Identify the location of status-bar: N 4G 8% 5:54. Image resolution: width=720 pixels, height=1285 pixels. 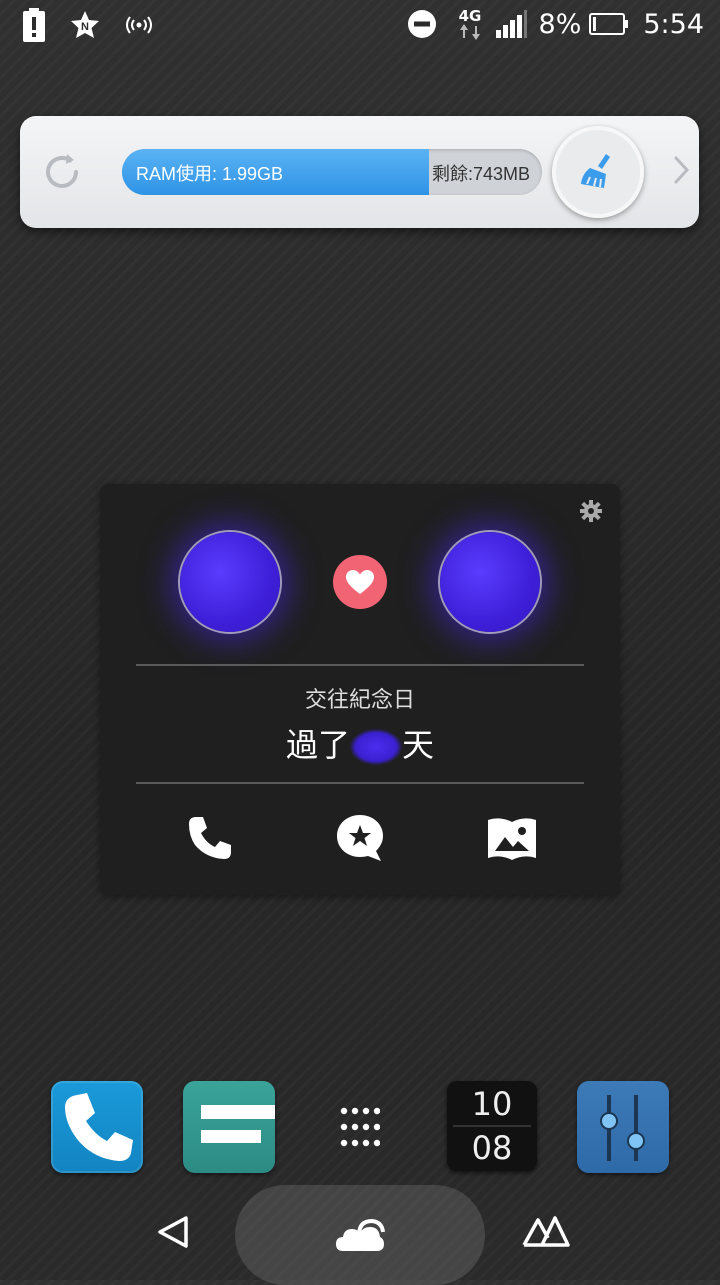
(360, 25).